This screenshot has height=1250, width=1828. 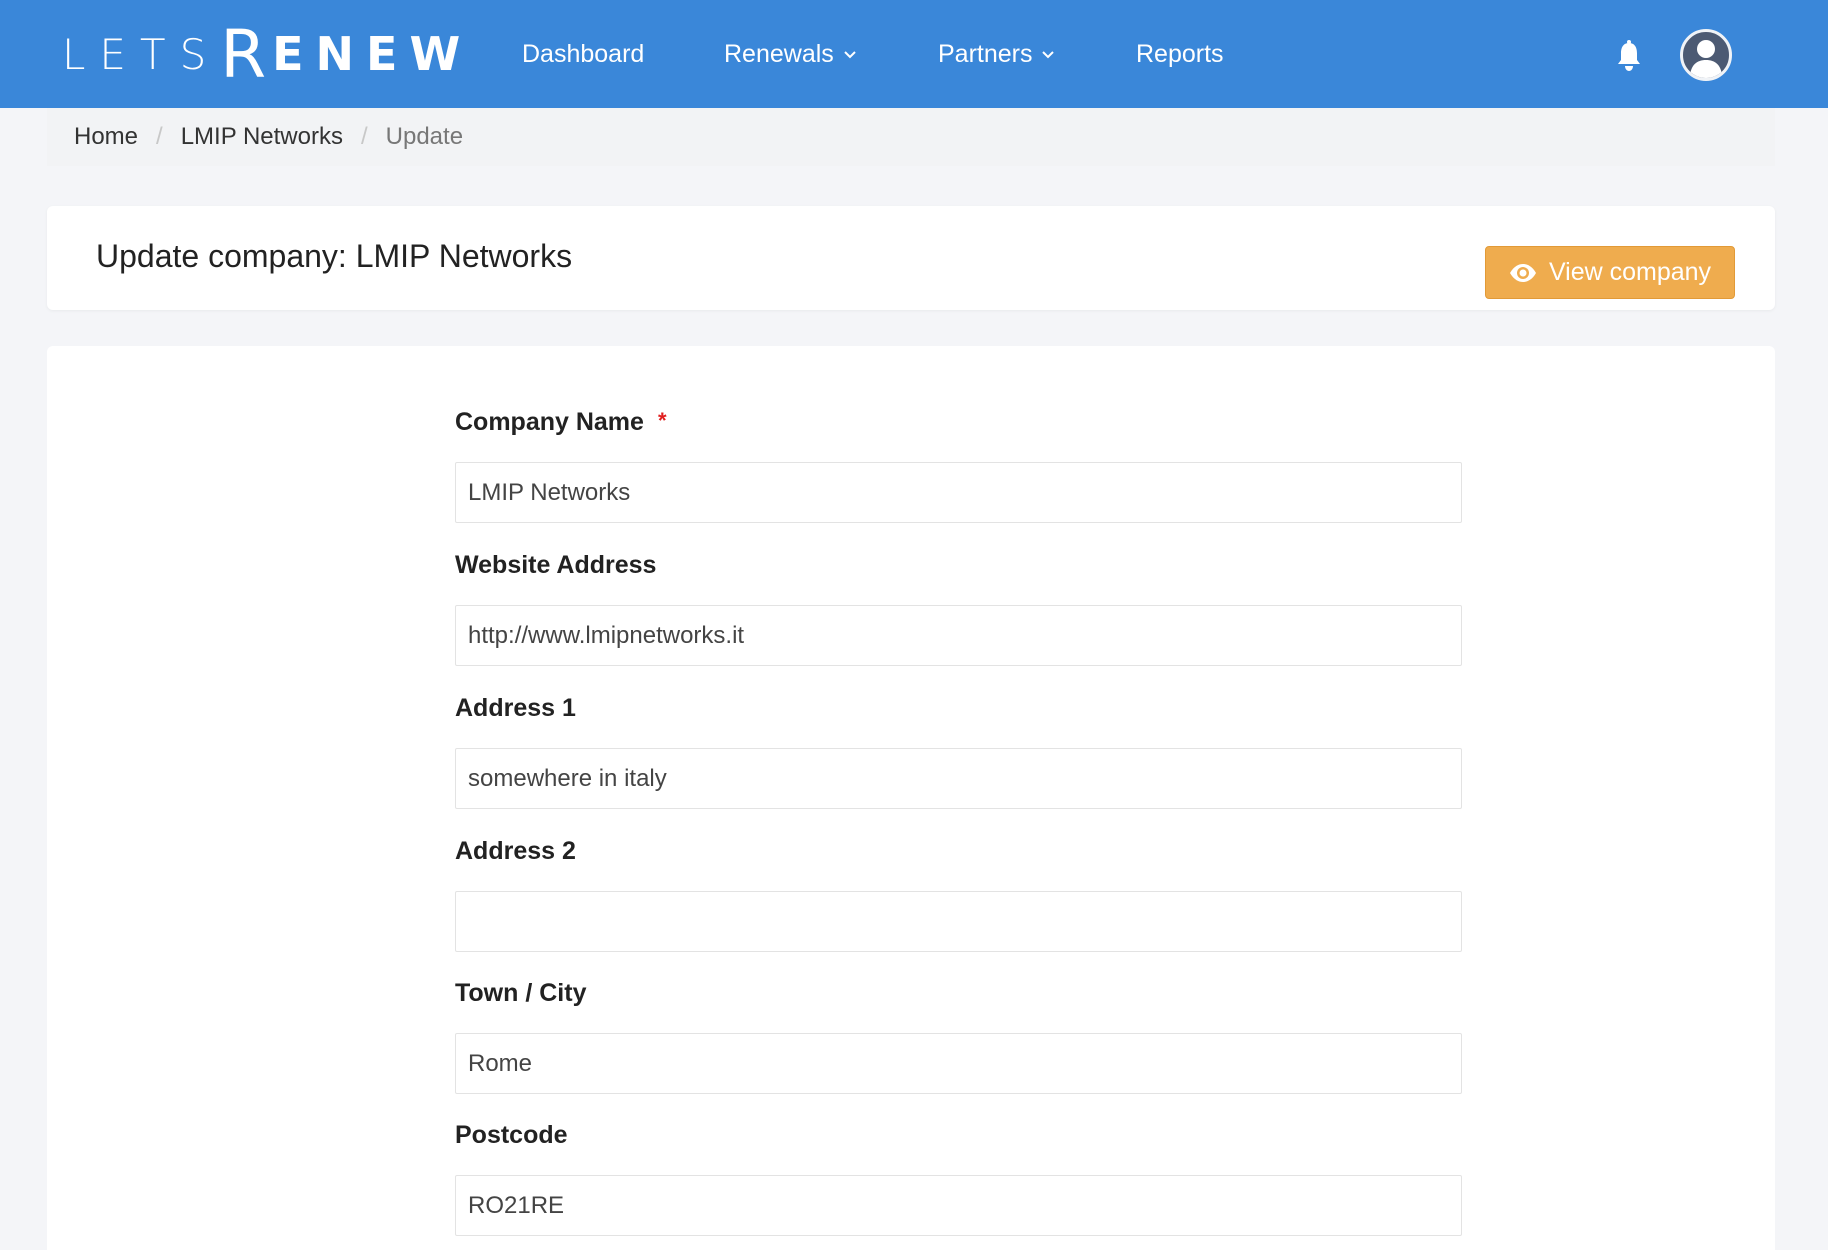 What do you see at coordinates (958, 1205) in the screenshot?
I see `postcode-input` at bounding box center [958, 1205].